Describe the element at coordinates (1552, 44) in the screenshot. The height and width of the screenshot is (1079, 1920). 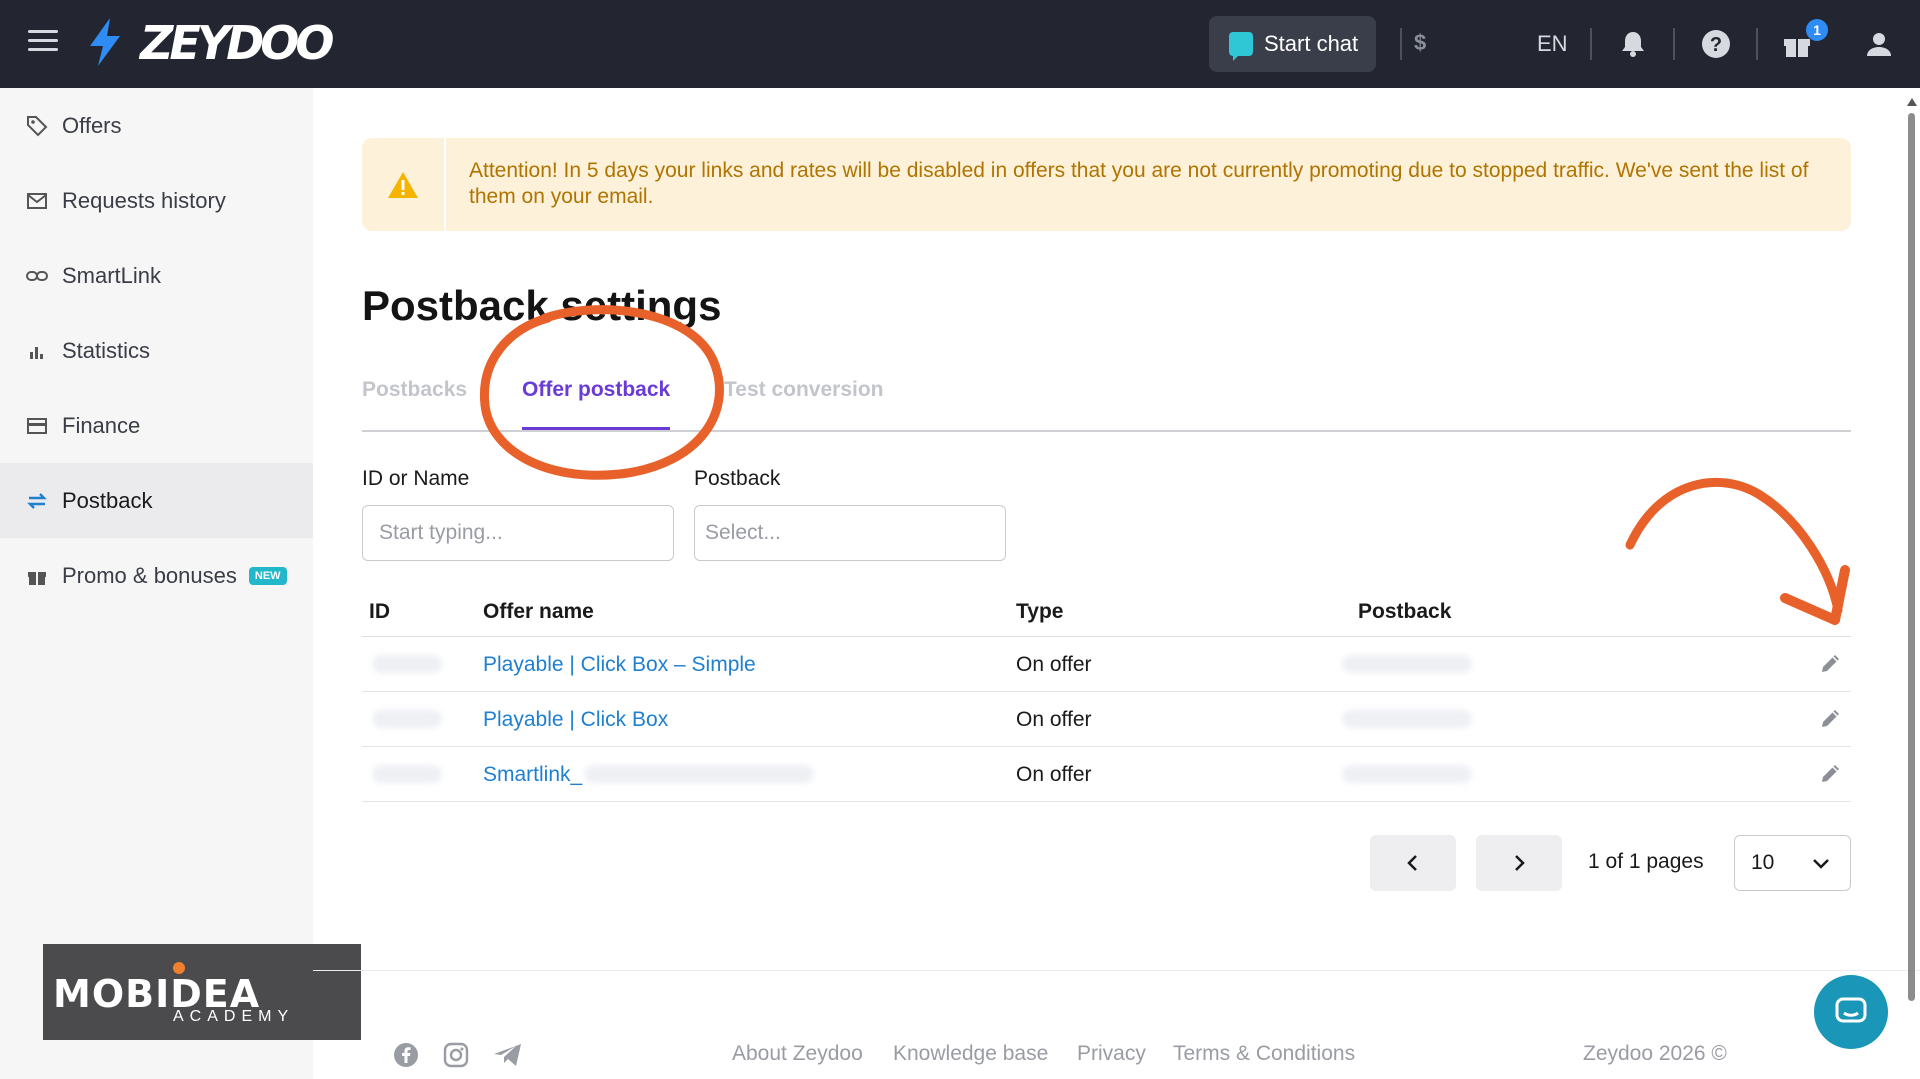
I see `language-selector: EN` at that location.